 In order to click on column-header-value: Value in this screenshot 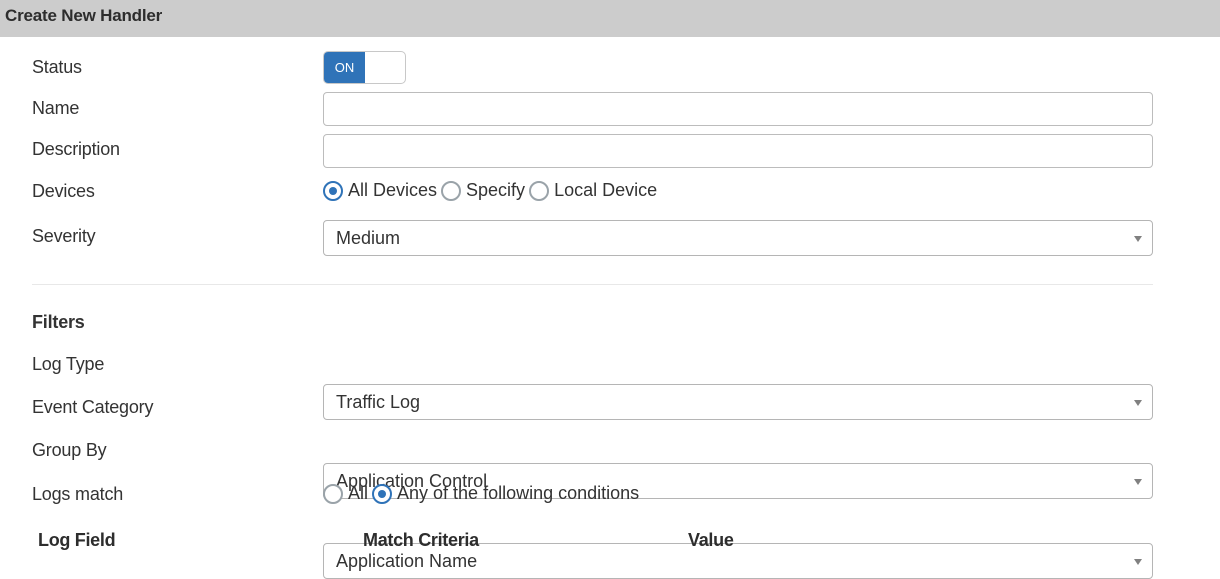, I will do `click(711, 540)`.